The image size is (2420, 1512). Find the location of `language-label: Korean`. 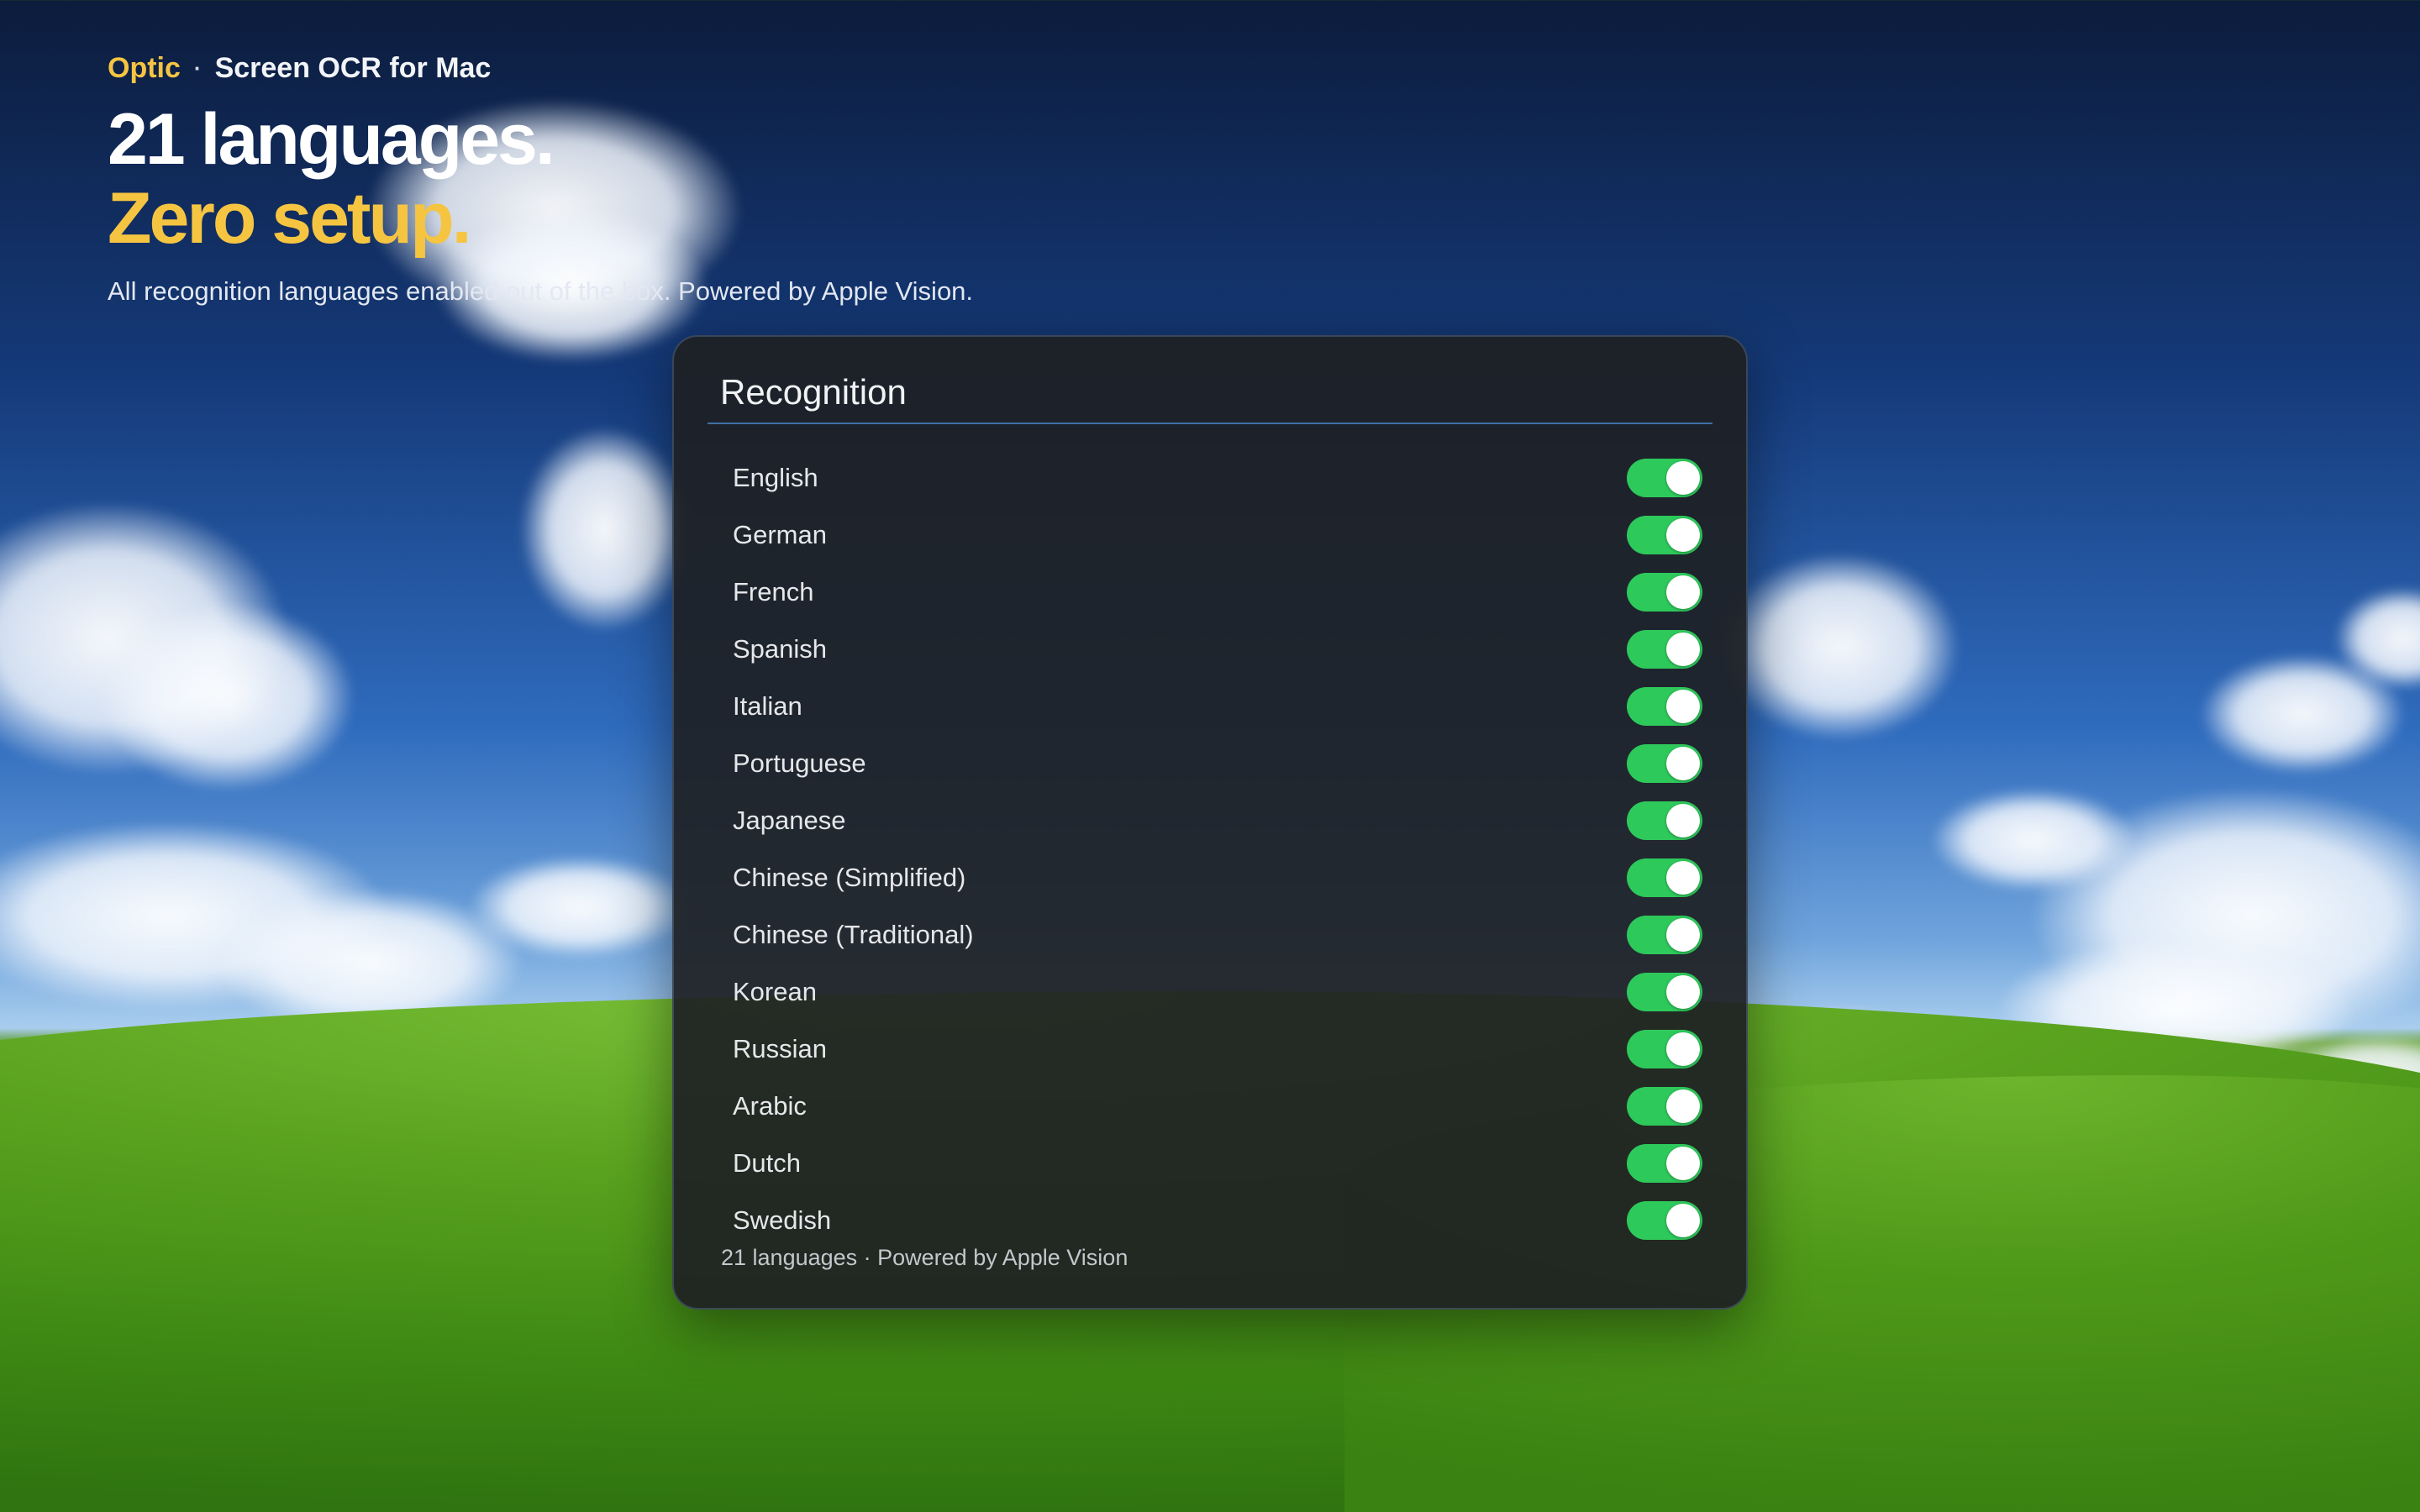

language-label: Korean is located at coordinates (775, 991).